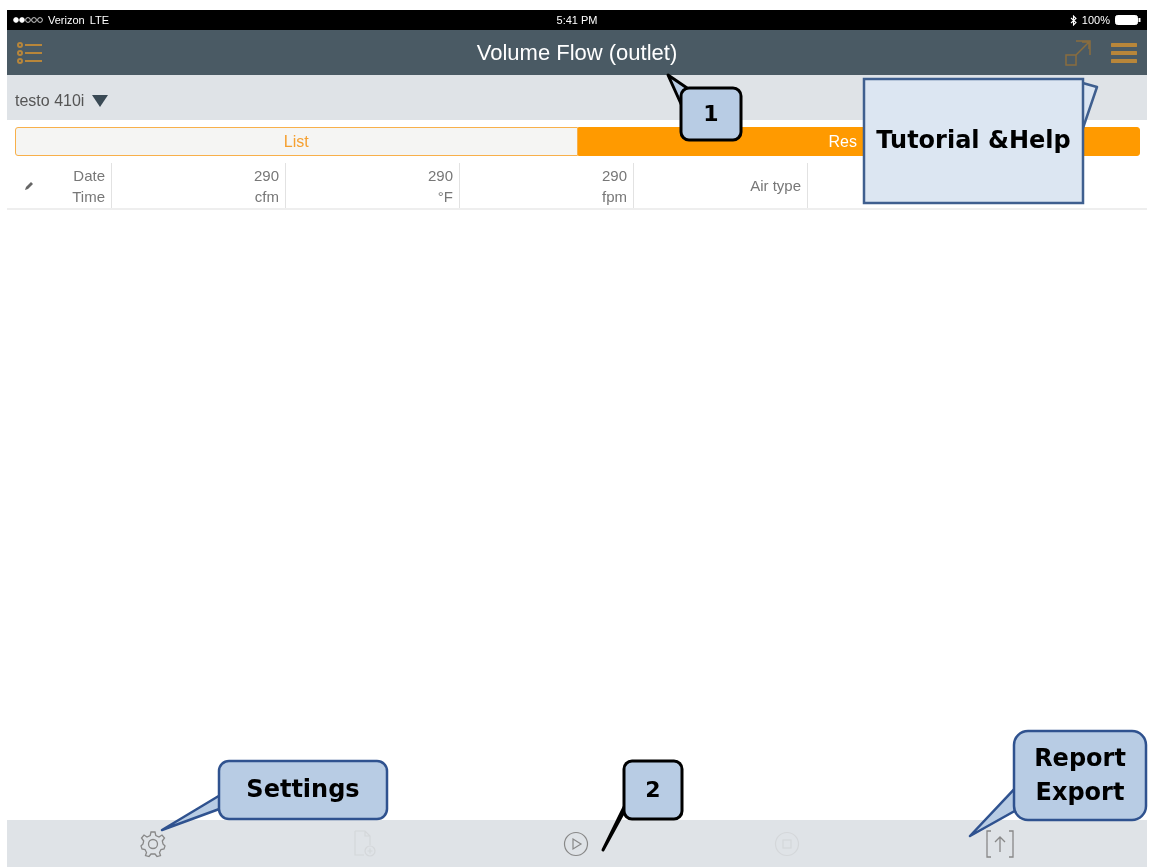 This screenshot has height=867, width=1150. What do you see at coordinates (30, 52) in the screenshot?
I see `list-icon` at bounding box center [30, 52].